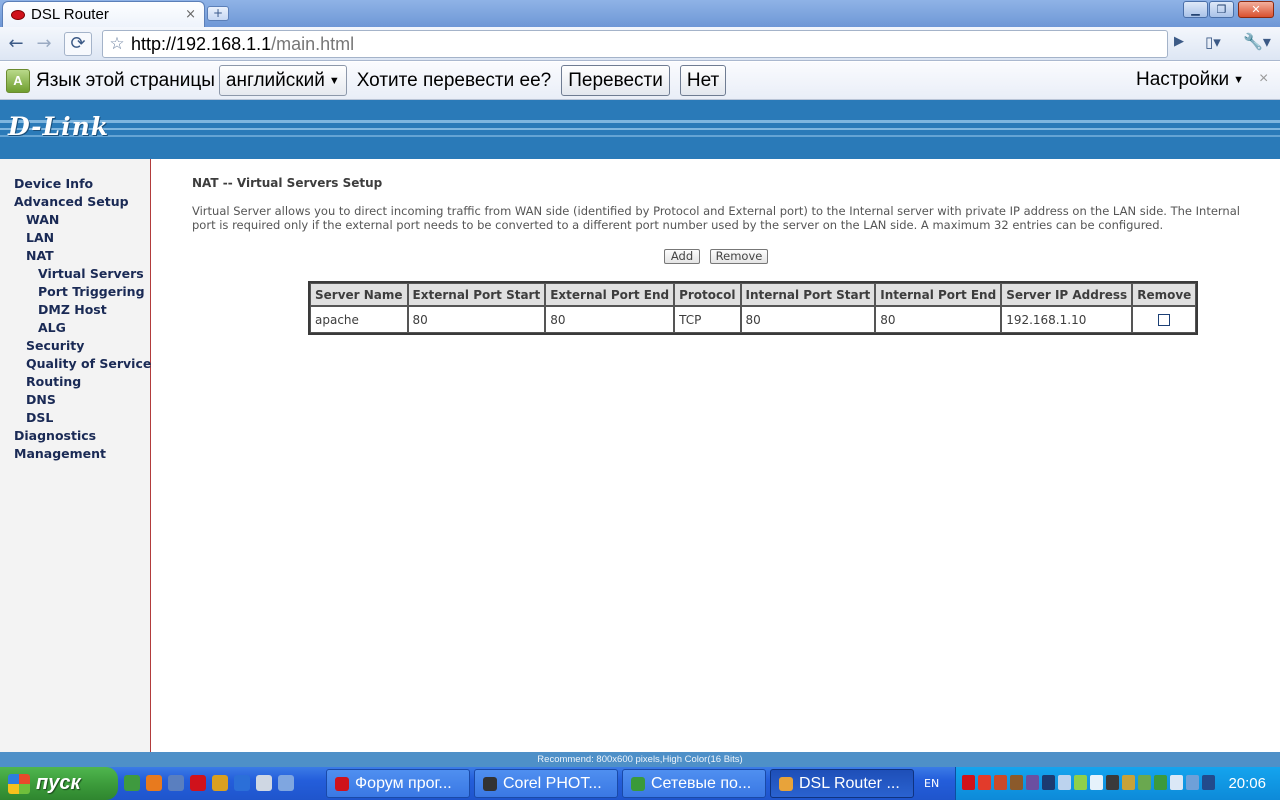  I want to click on sidebar-item-virtual-servers: Virtual Servers, so click(91, 273).